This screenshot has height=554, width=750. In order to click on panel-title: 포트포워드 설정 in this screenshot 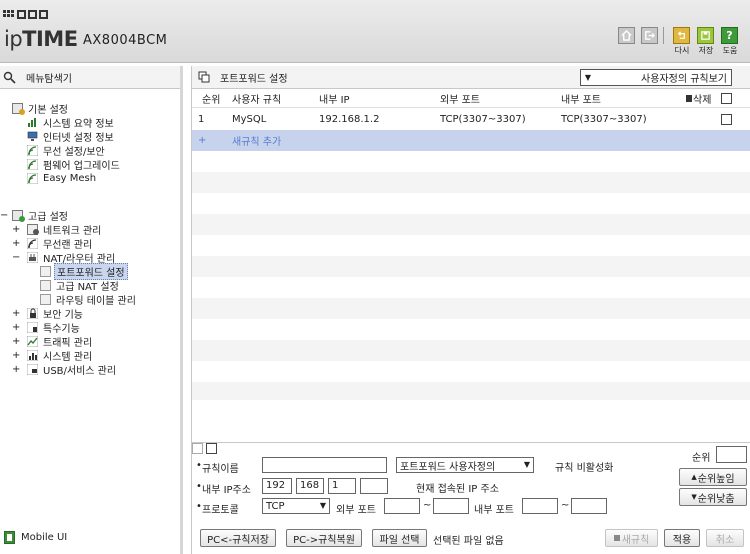, I will do `click(254, 79)`.